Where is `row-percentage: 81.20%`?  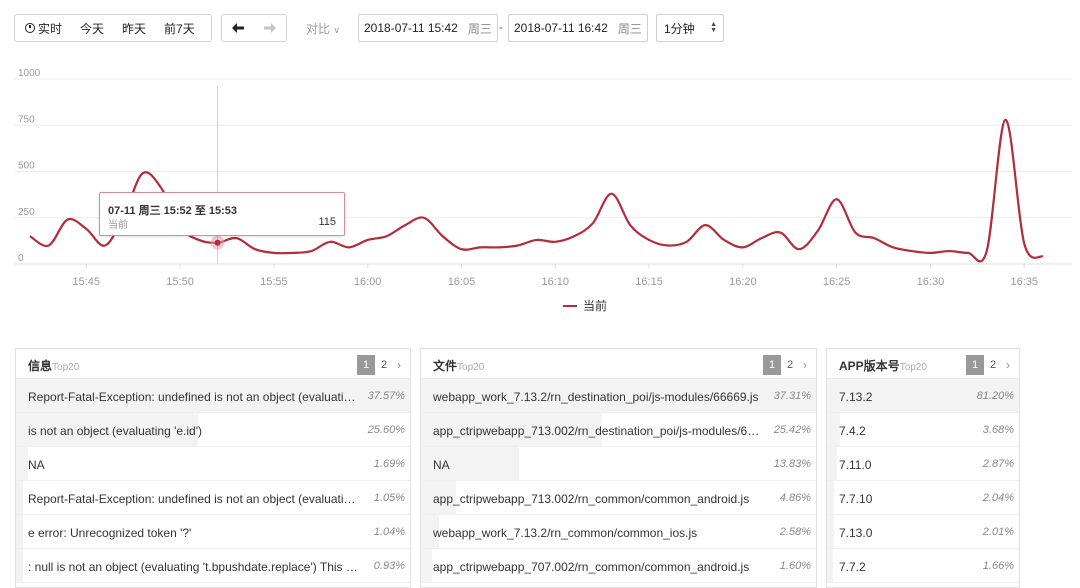 row-percentage: 81.20% is located at coordinates (995, 396).